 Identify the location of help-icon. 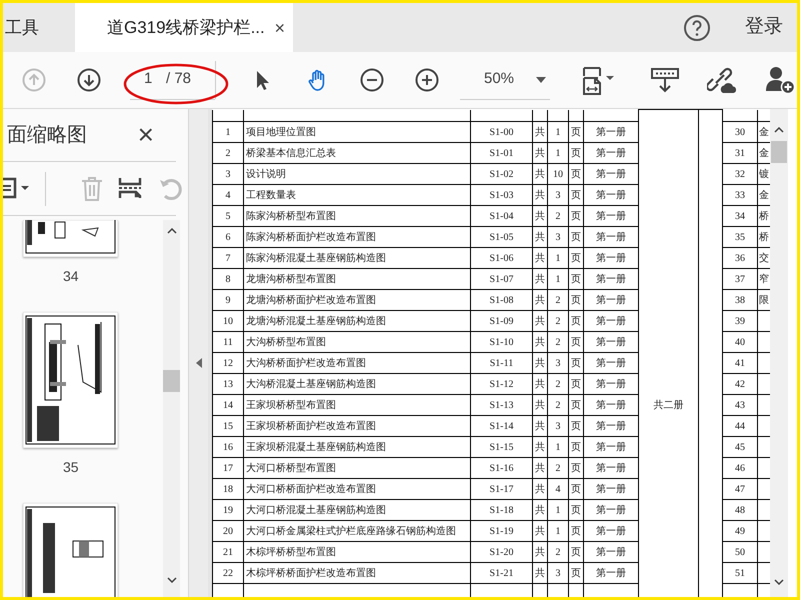
(697, 28).